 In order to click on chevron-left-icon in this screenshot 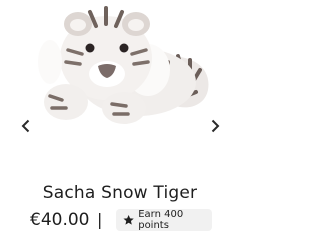, I will do `click(25, 126)`.